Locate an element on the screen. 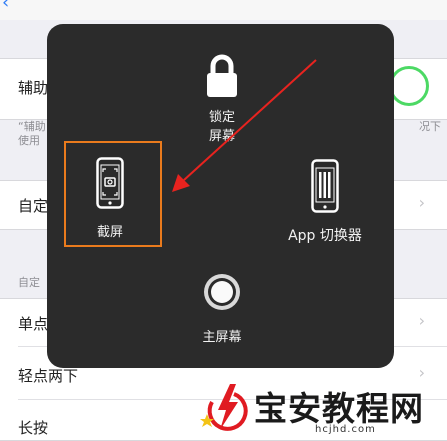 This screenshot has width=447, height=441. watermark: 宝安教程网 hcjhd.com is located at coordinates (322, 409).